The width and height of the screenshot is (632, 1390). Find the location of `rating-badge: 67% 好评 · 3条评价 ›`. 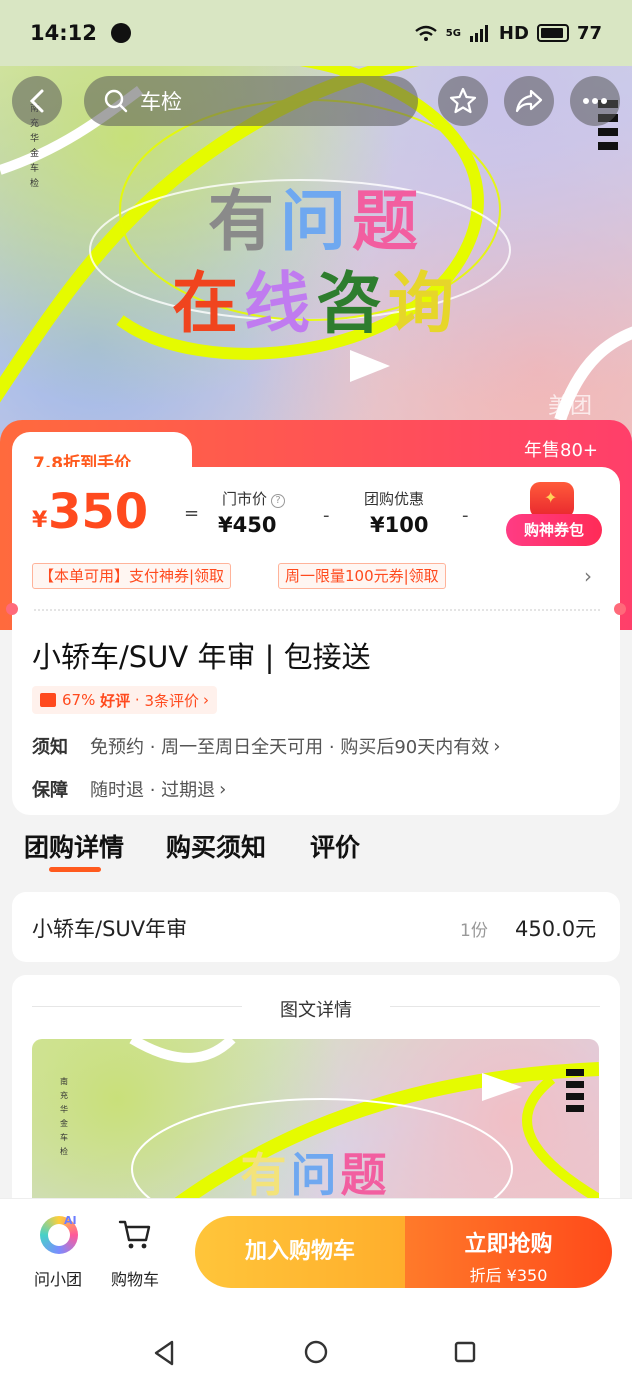

rating-badge: 67% 好评 · 3条评价 › is located at coordinates (124, 700).